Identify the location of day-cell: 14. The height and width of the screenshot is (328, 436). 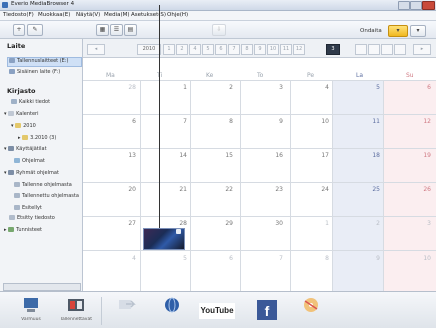
(177, 155).